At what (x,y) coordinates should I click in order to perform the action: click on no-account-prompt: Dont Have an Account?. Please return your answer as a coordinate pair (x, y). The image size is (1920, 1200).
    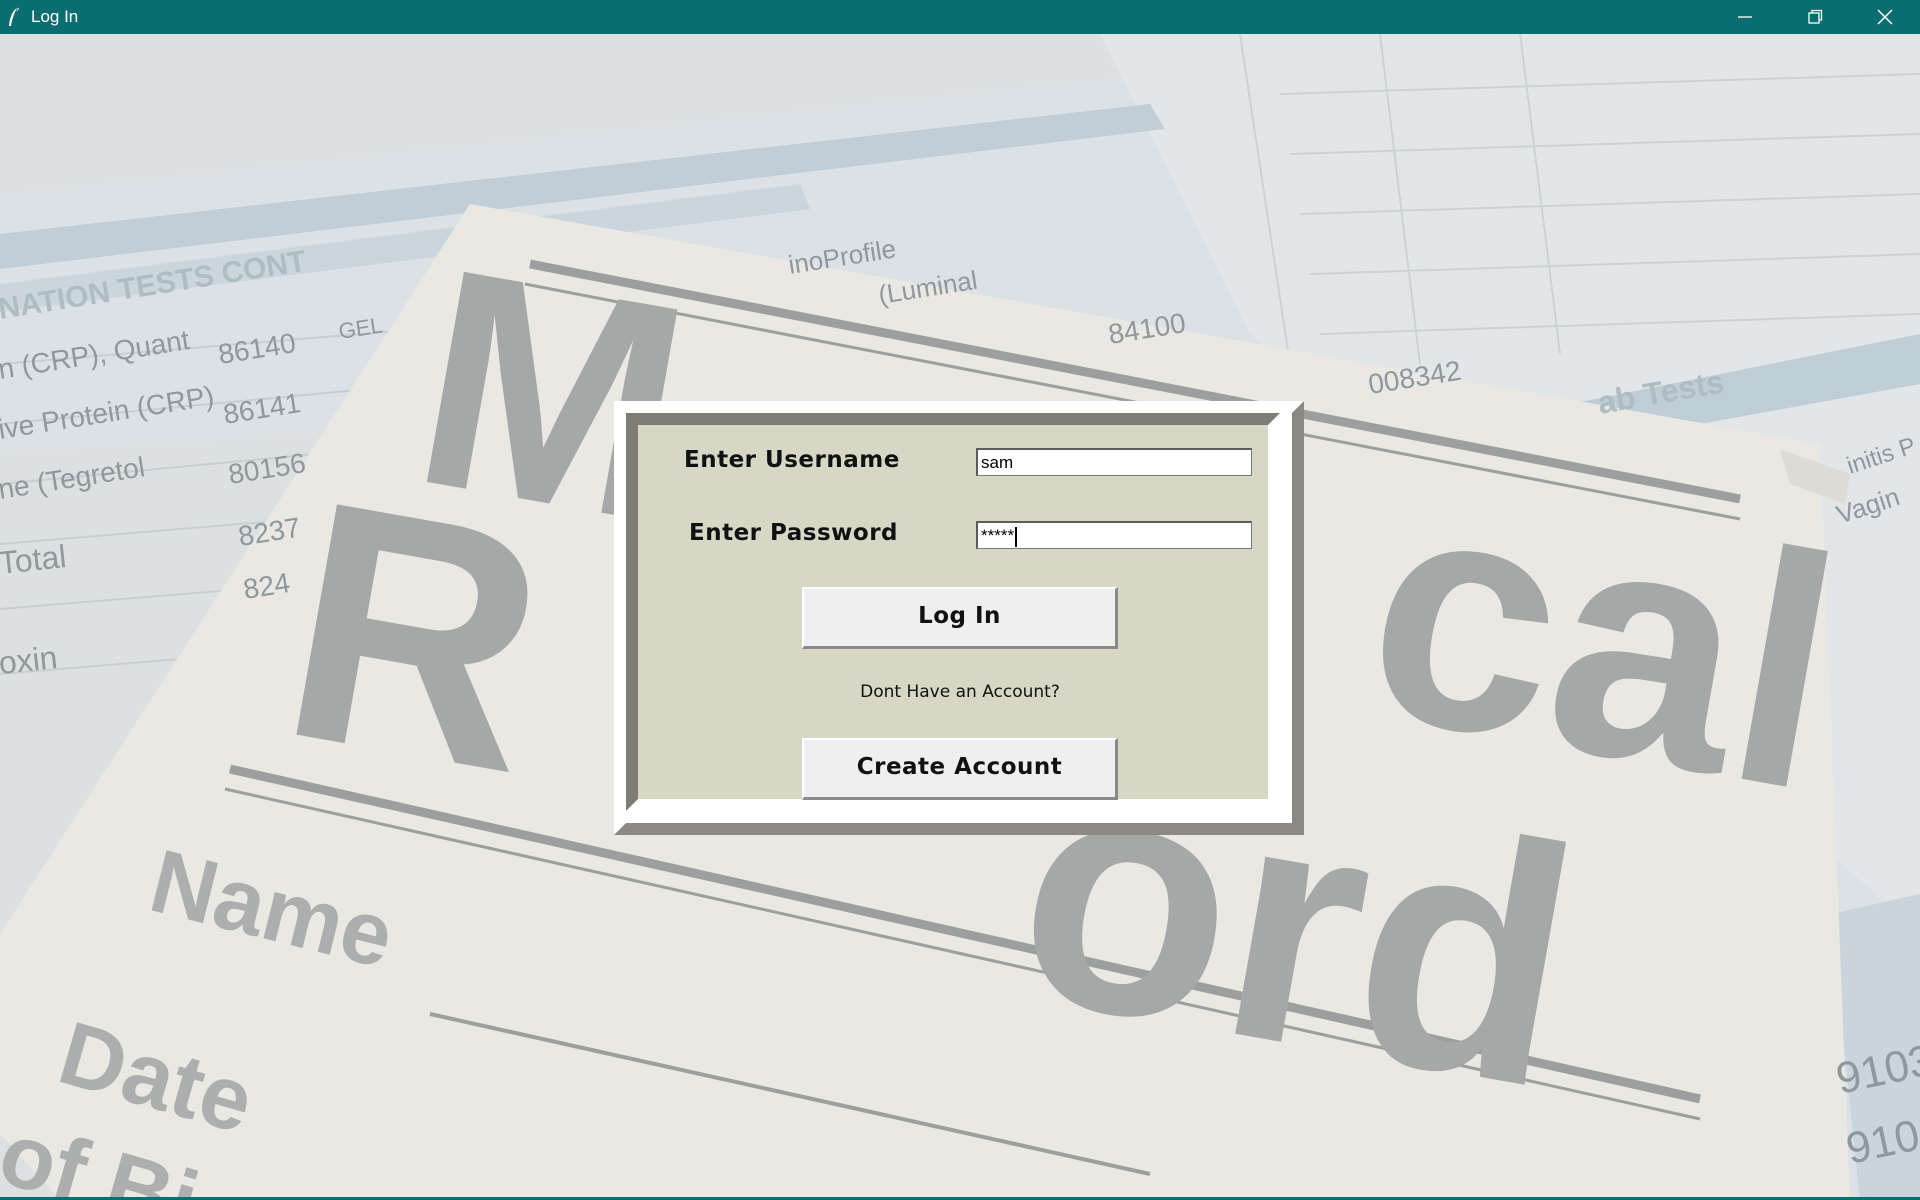
    Looking at the image, I should click on (960, 692).